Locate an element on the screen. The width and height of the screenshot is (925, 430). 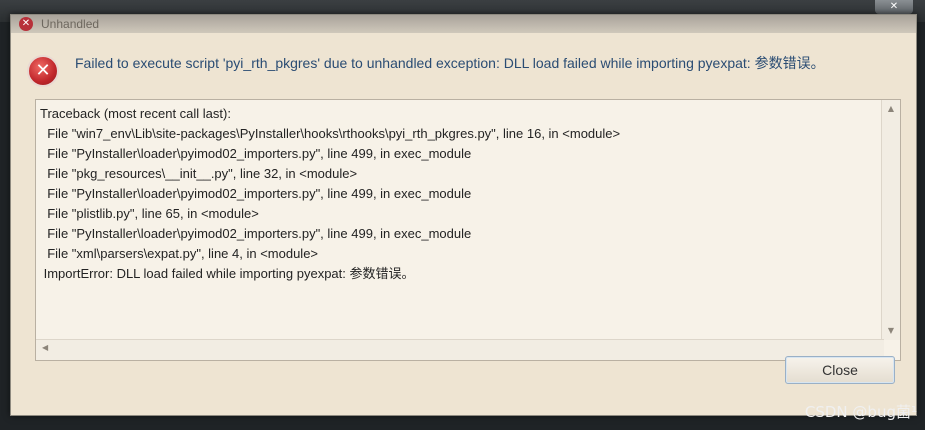
scroll-down-icon: ▼ is located at coordinates (891, 331).